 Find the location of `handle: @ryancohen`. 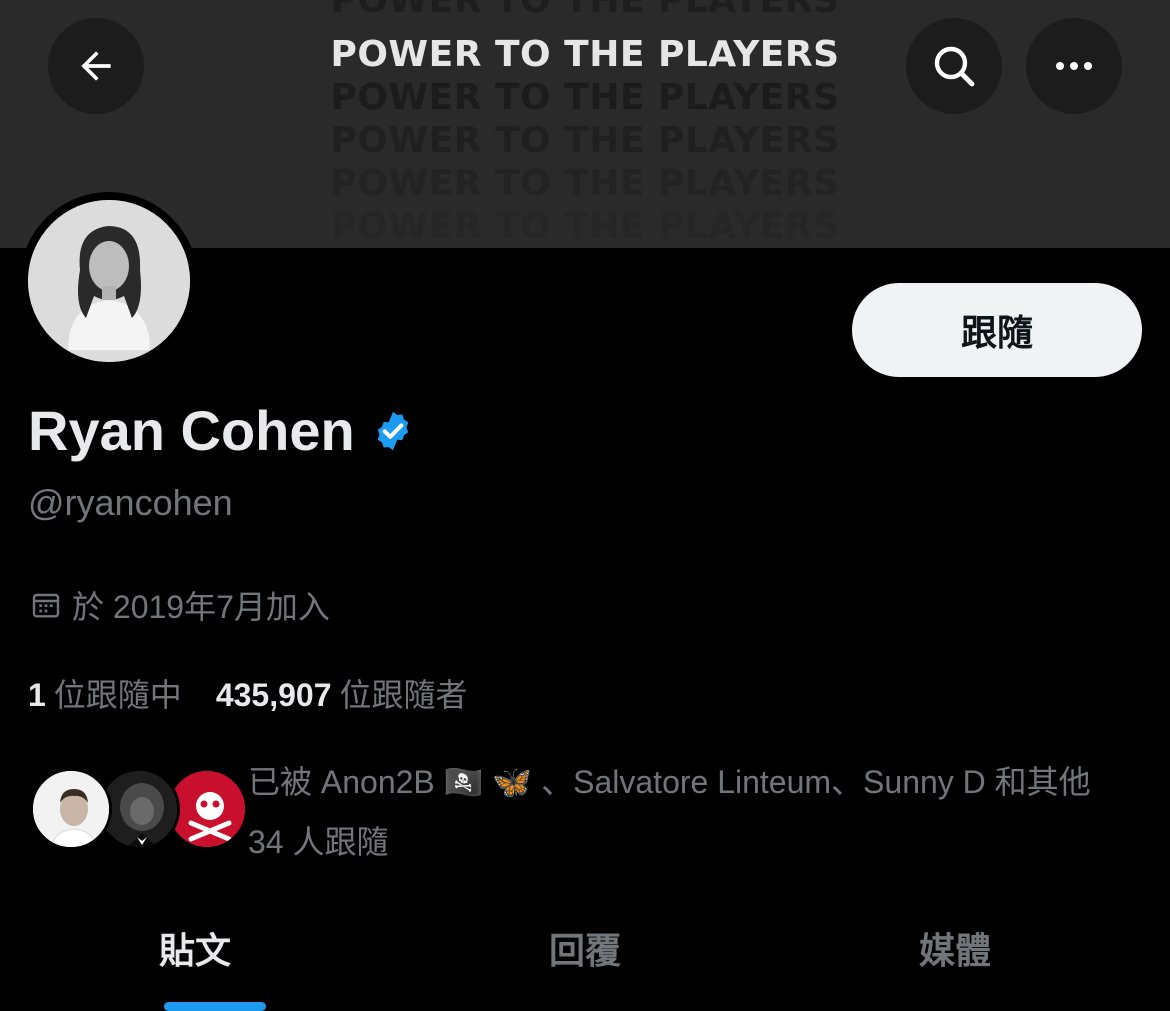

handle: @ryancohen is located at coordinates (130, 502).